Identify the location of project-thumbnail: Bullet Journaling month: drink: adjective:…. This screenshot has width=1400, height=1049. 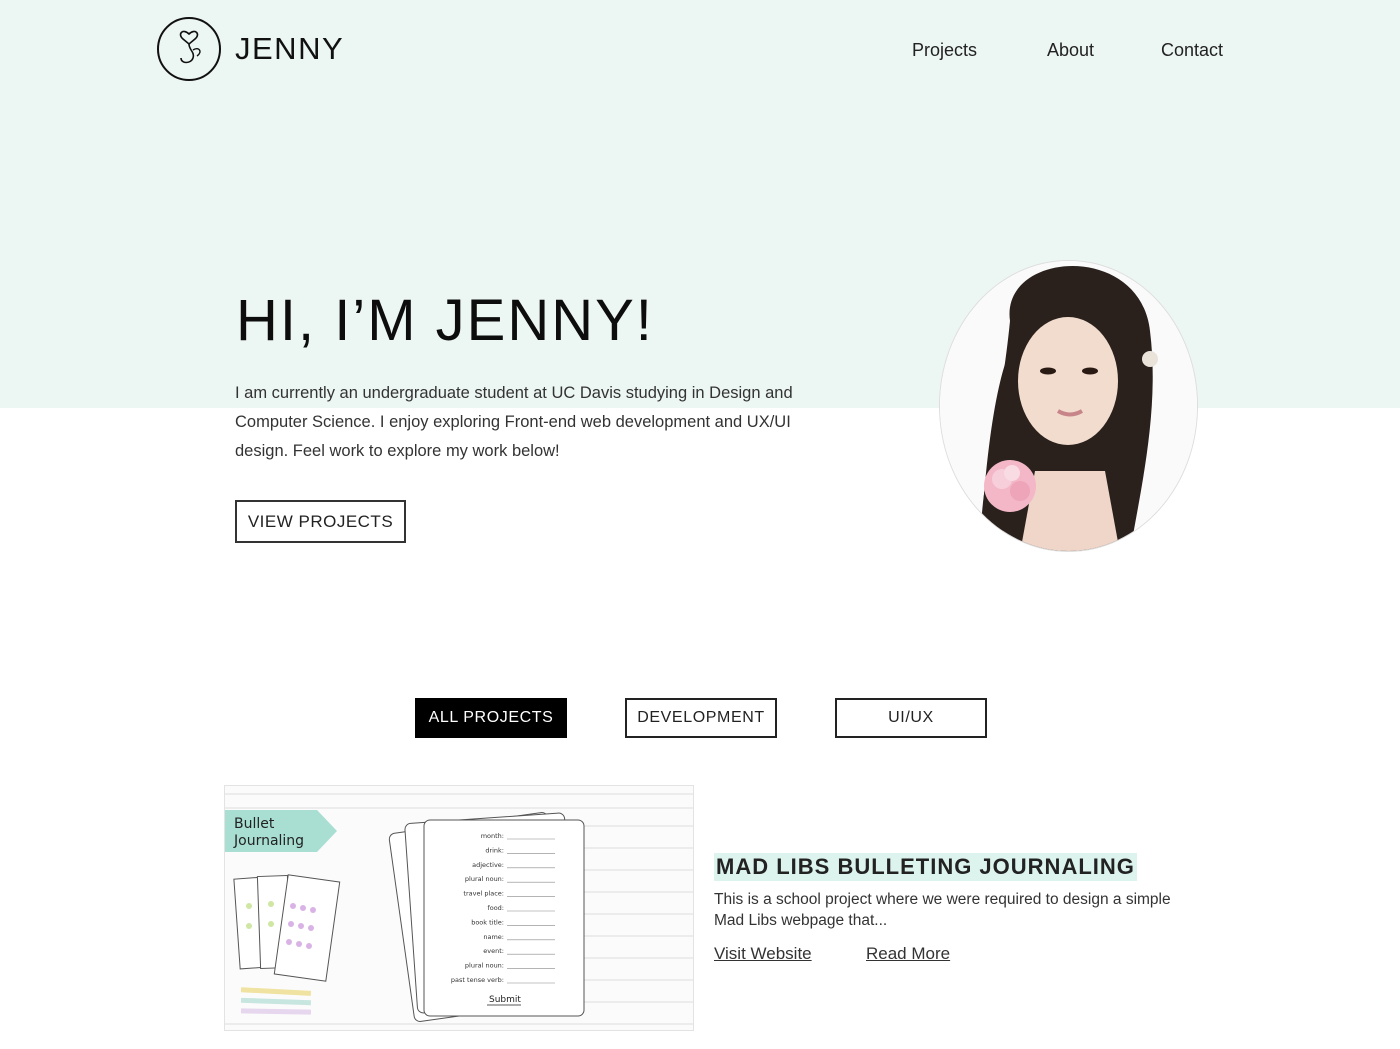
(459, 908).